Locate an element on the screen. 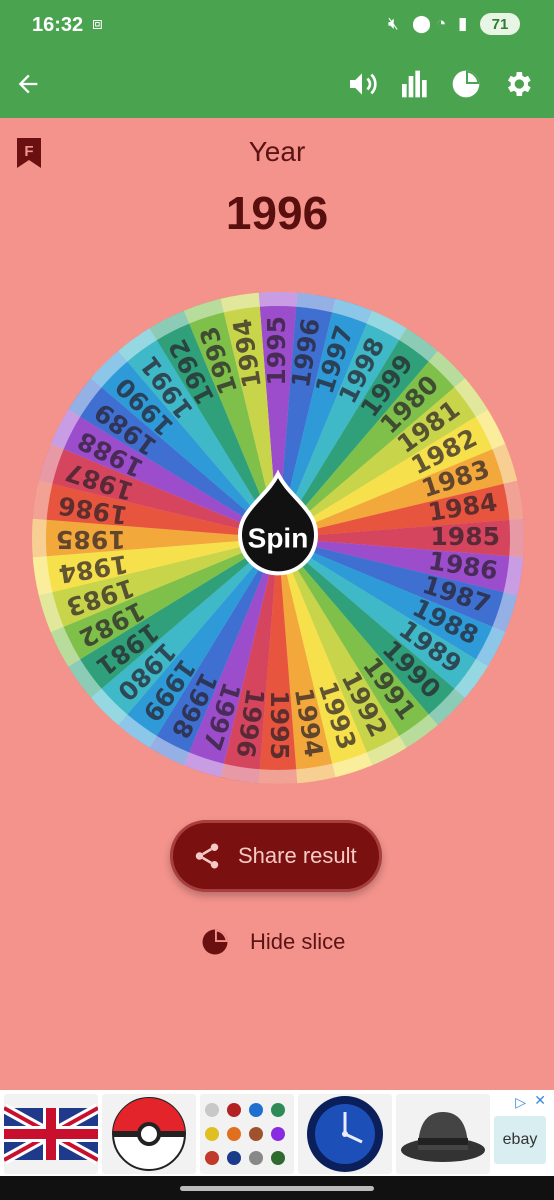 The width and height of the screenshot is (554, 1200). wifi-icon: ◔ is located at coordinates (441, 23).